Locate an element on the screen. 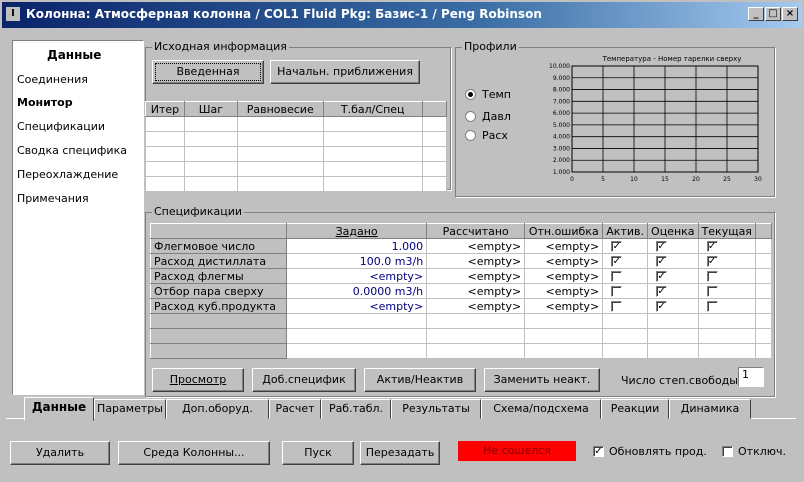 The height and width of the screenshot is (482, 804). entered-button: Введенная is located at coordinates (208, 72).